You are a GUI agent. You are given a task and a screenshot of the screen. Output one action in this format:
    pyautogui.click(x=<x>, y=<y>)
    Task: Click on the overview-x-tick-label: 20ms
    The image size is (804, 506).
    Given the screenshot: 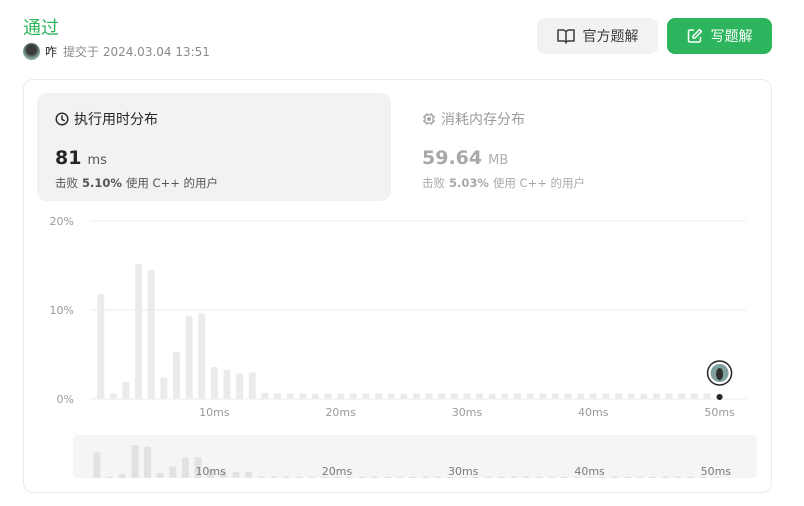 What is the action you would take?
    pyautogui.click(x=337, y=471)
    